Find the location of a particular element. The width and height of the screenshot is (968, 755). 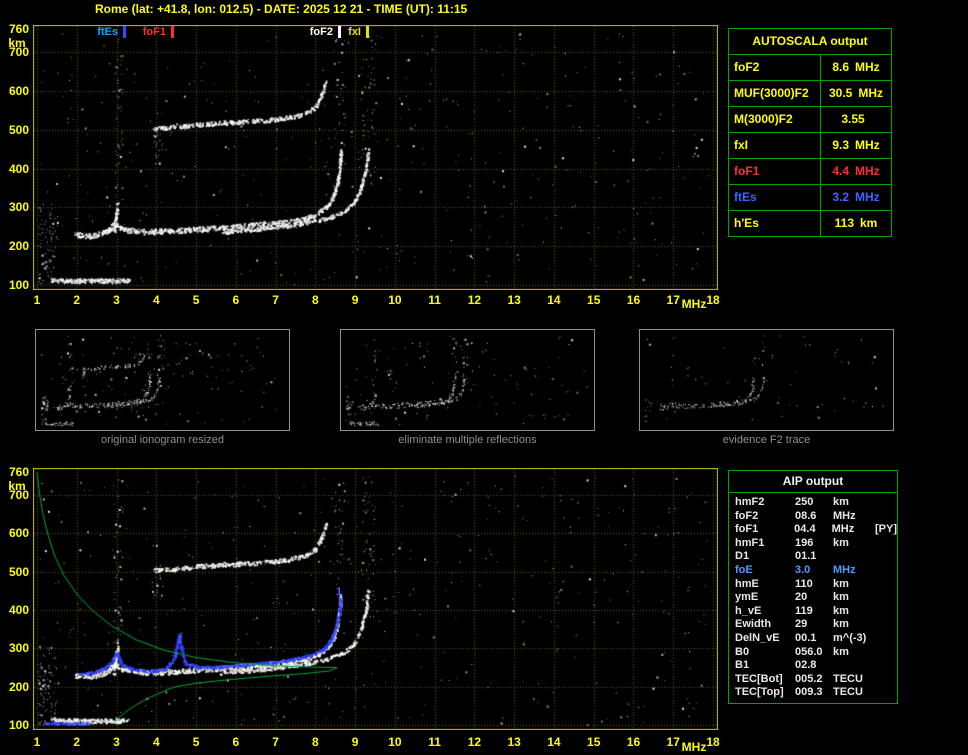

autoscala-row-label: fxI is located at coordinates (775, 145).